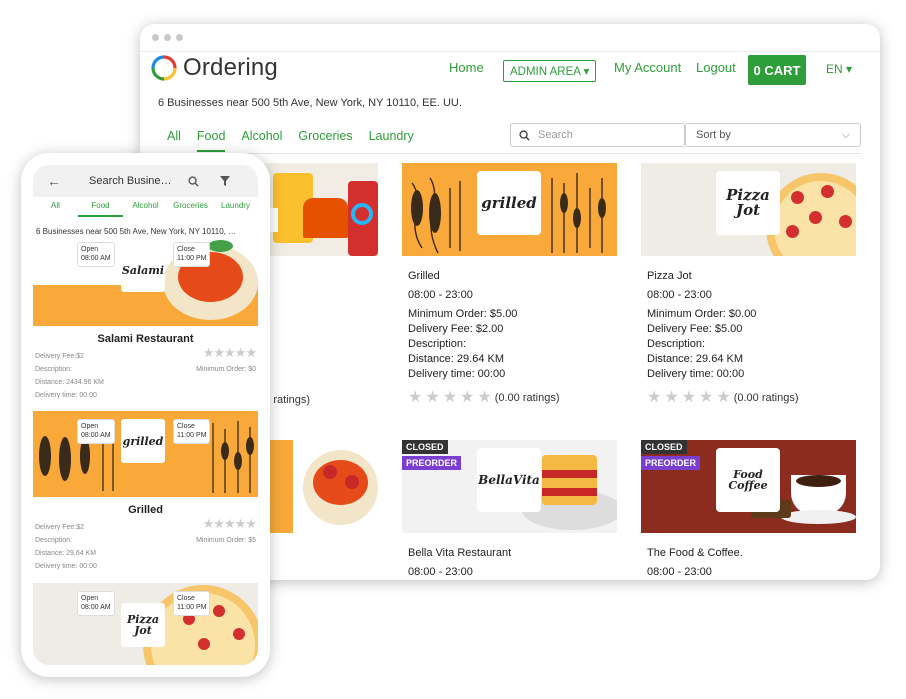 Image resolution: width=906 pixels, height=699 pixels. What do you see at coordinates (143, 270) in the screenshot?
I see `mobile-card-logo: Salami` at bounding box center [143, 270].